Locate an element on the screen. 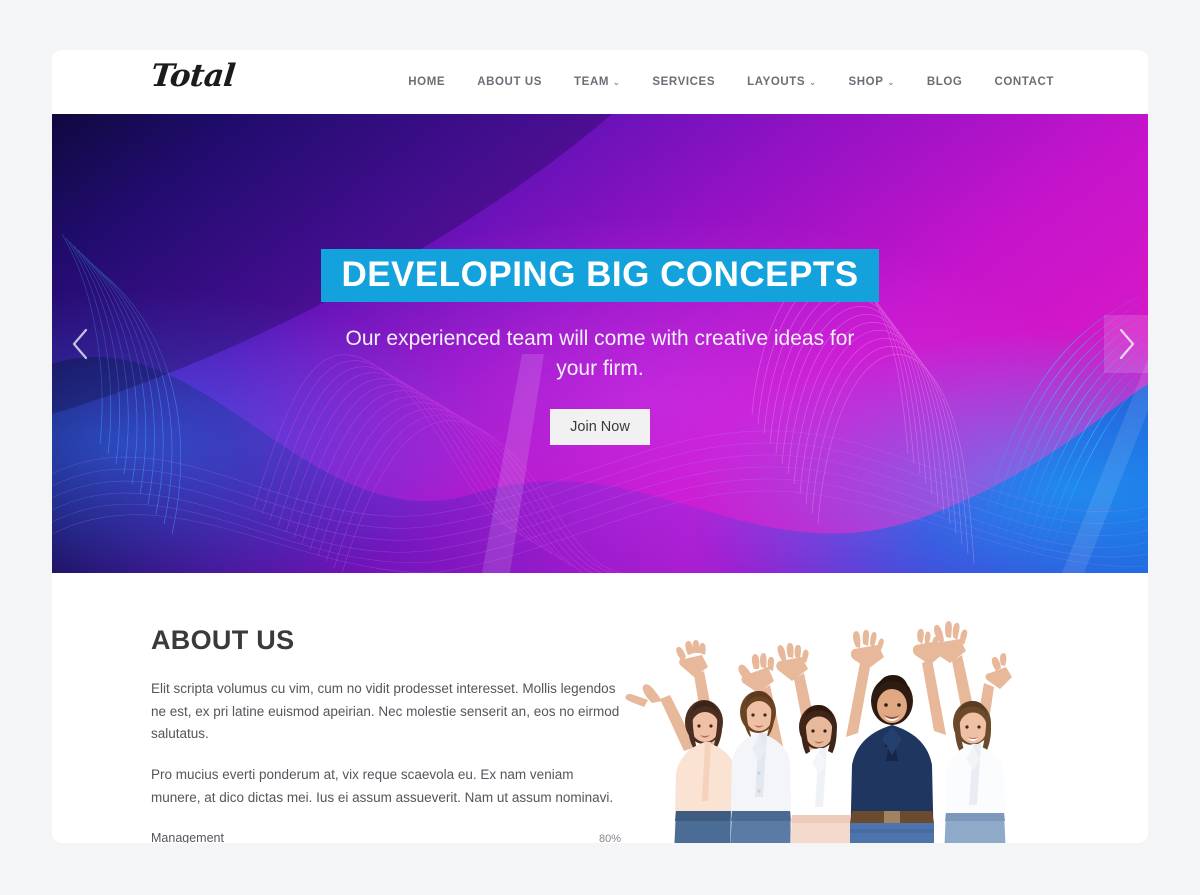 Image resolution: width=1200 pixels, height=895 pixels. nav-item-shop: SHOP ⌄ is located at coordinates (872, 82).